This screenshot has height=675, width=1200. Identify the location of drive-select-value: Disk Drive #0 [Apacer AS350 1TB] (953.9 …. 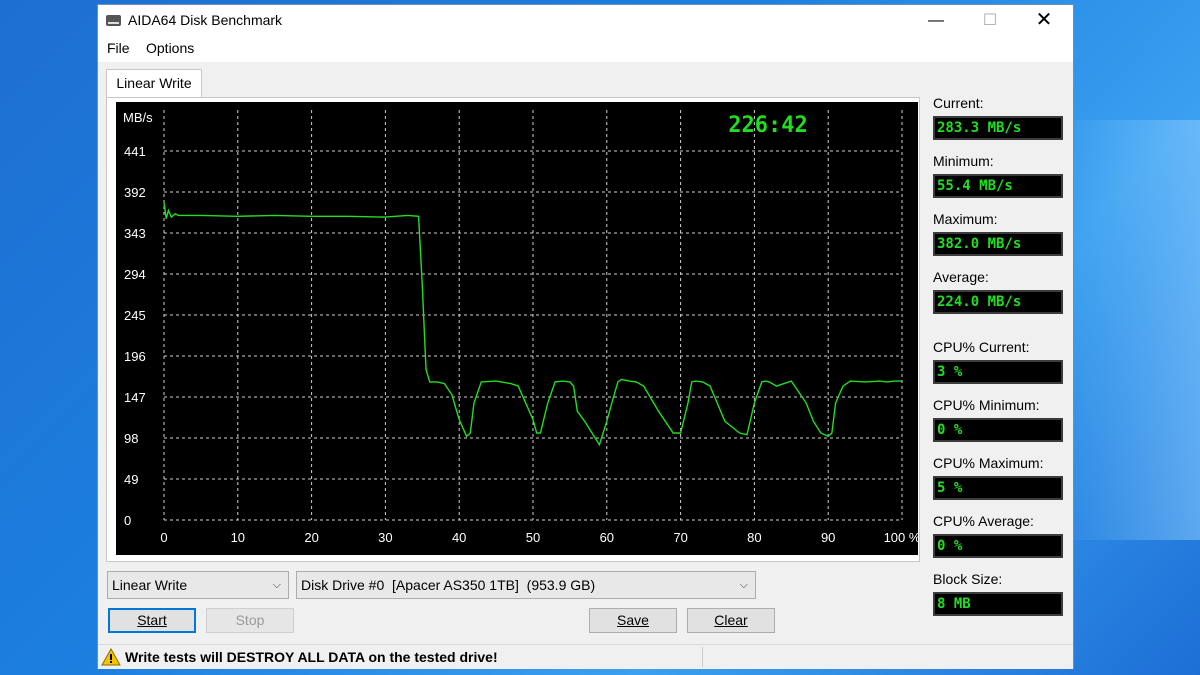
(448, 585).